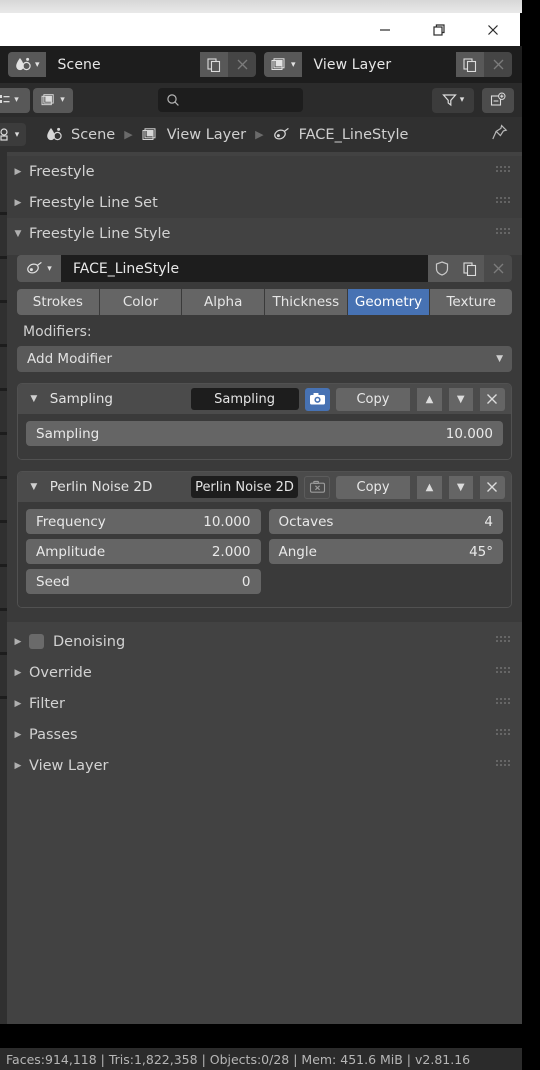 The height and width of the screenshot is (1070, 540). I want to click on tab-geometry: Geometry, so click(389, 302).